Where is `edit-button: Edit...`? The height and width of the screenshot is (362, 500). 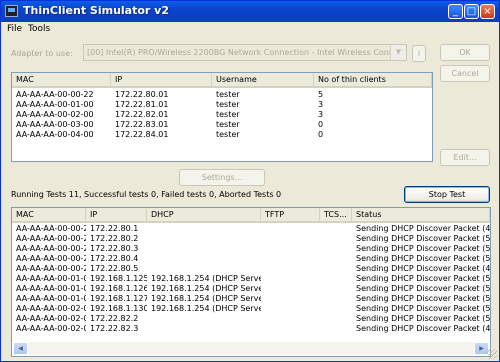
edit-button: Edit... is located at coordinates (465, 157).